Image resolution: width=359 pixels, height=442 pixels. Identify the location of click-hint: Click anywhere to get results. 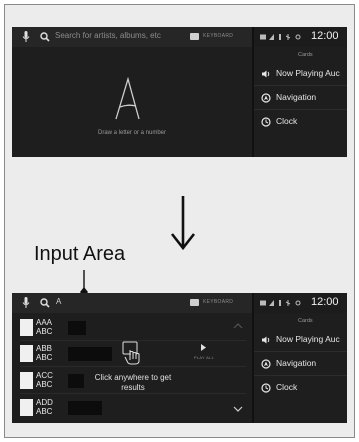
(133, 382).